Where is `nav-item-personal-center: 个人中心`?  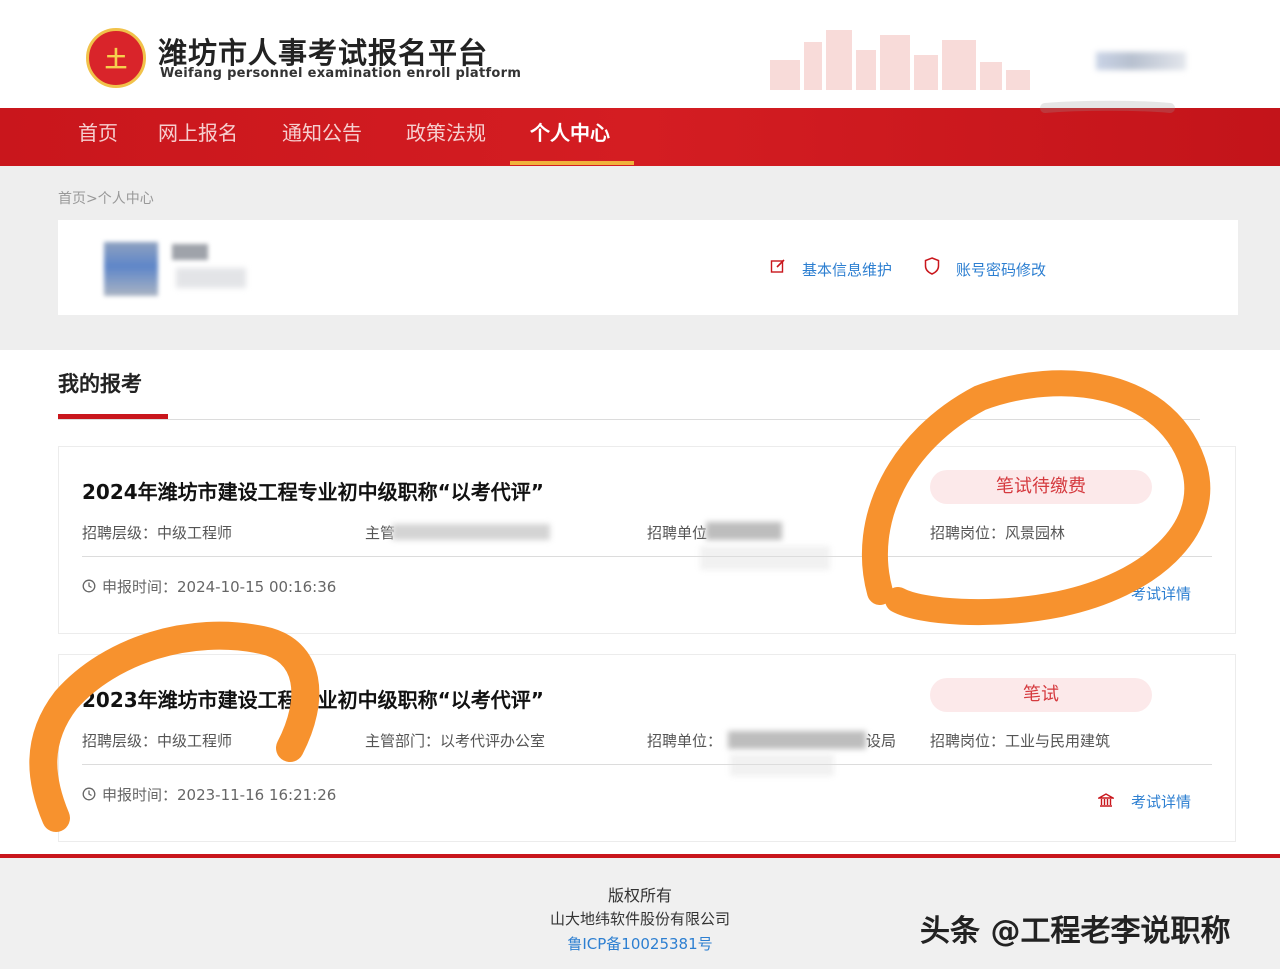
nav-item-personal-center: 个人中心 is located at coordinates (570, 137).